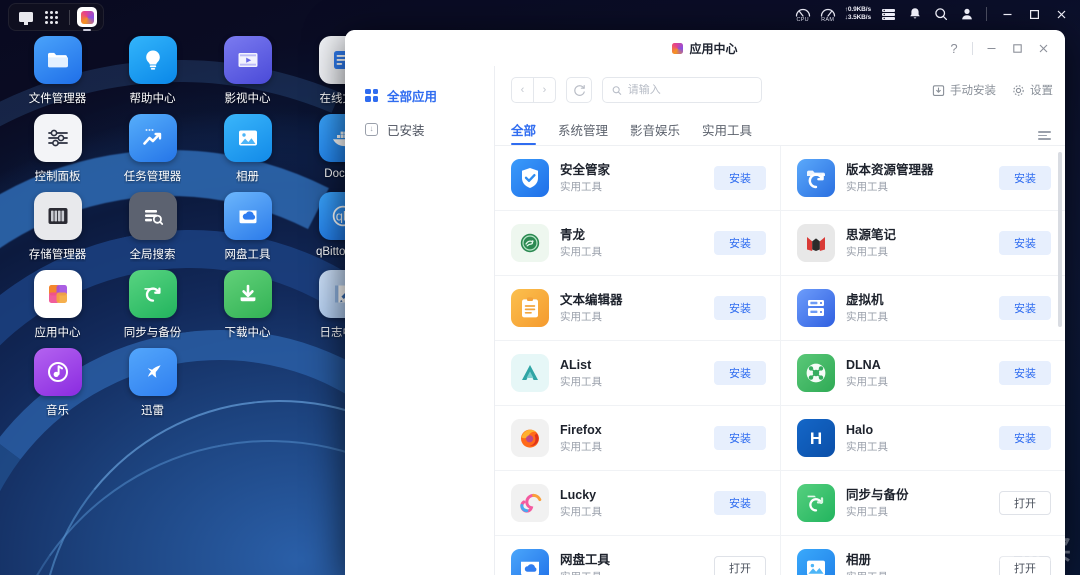 The height and width of the screenshot is (575, 1080). I want to click on sidebar-item-installed: 已安装, so click(419, 129).